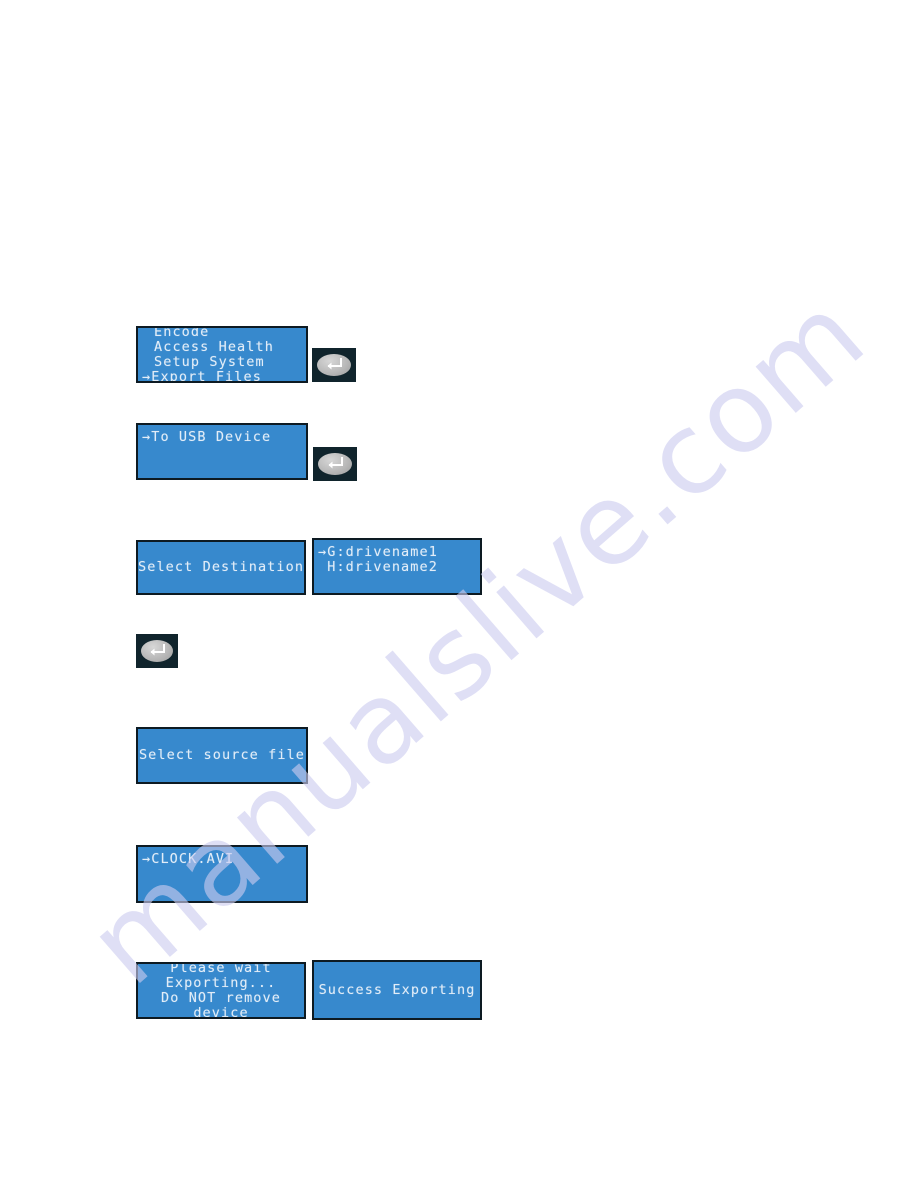 The image size is (918, 1188). I want to click on export-success-screen: Success Exporting, so click(397, 990).